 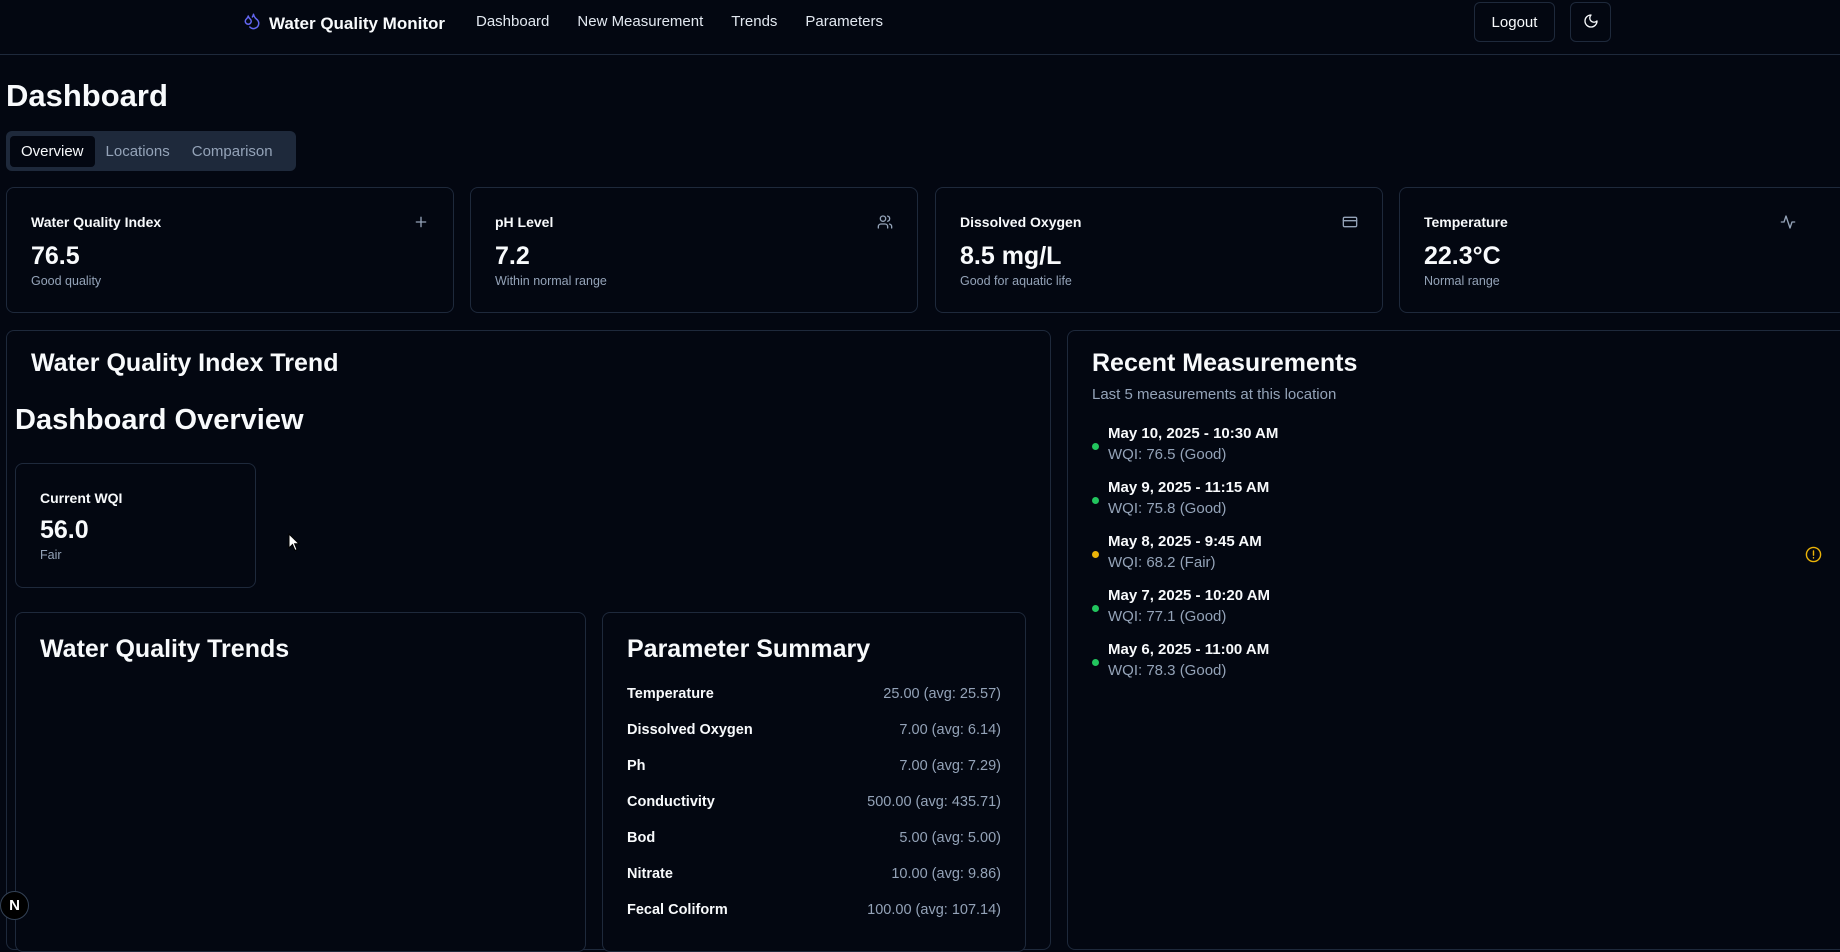 I want to click on measurement-date: May 6, 2025 - 11:00 AM, so click(x=1189, y=649).